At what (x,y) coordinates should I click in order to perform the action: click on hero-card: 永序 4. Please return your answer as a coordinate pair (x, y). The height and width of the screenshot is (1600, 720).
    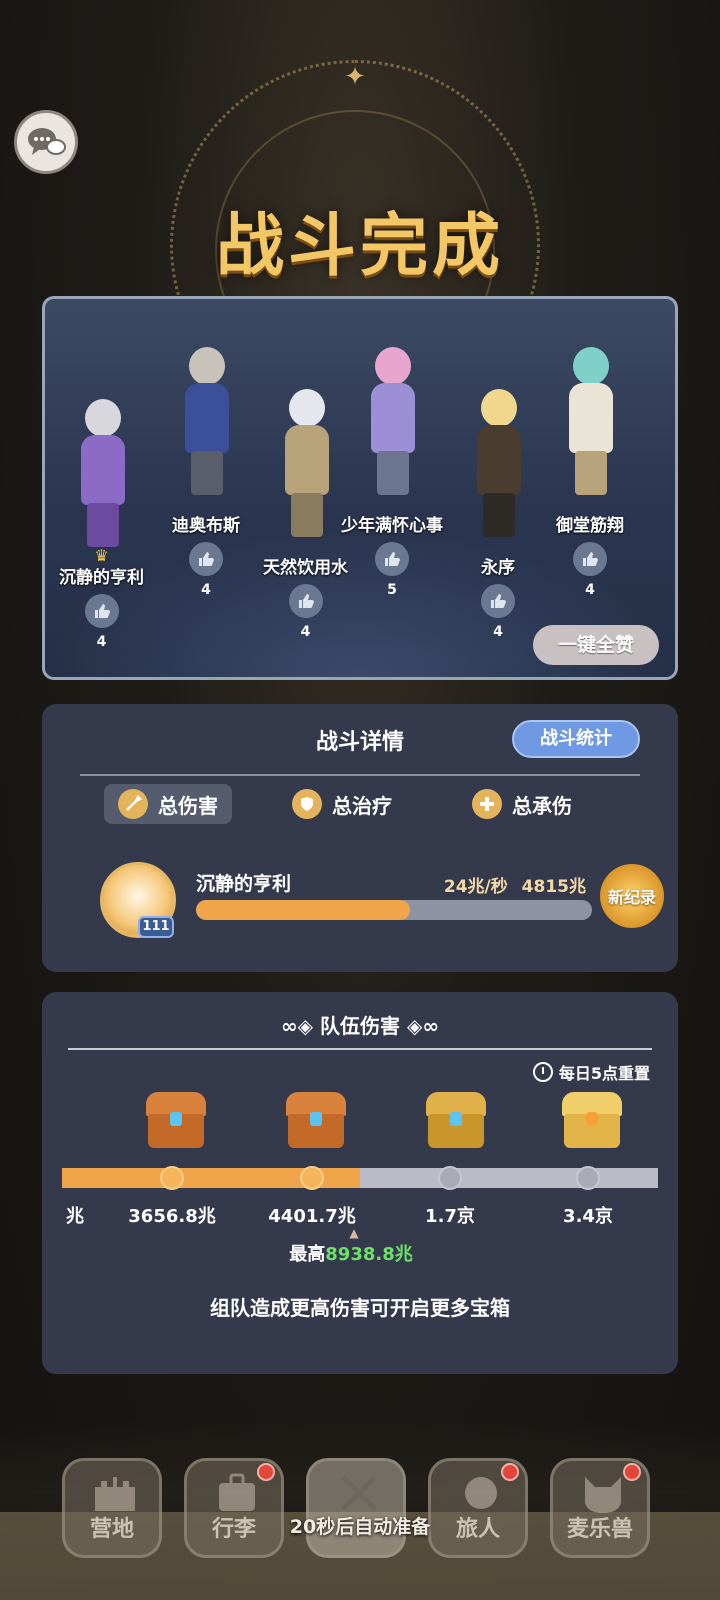
    Looking at the image, I should click on (498, 514).